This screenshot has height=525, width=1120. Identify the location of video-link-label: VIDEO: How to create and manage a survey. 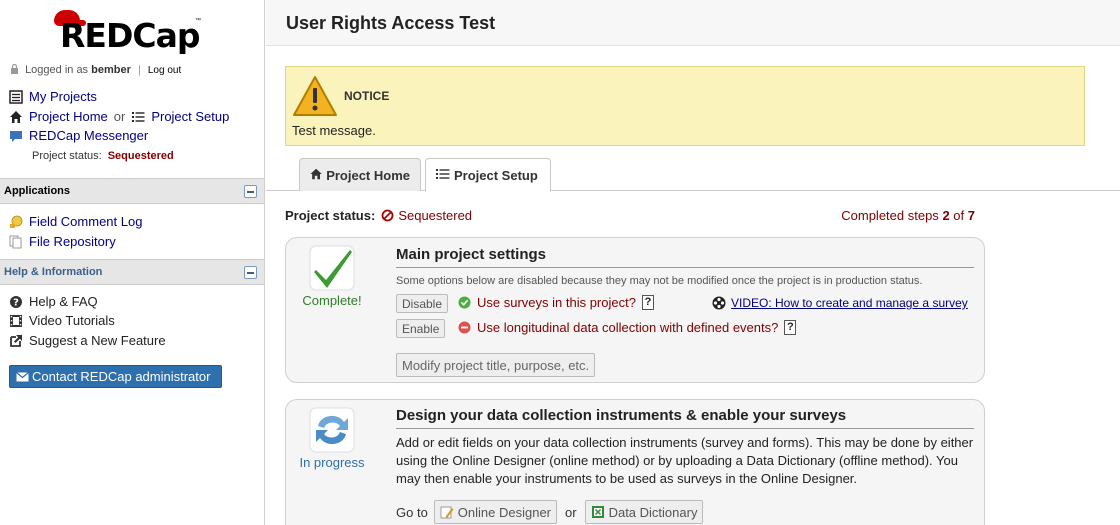
(849, 303).